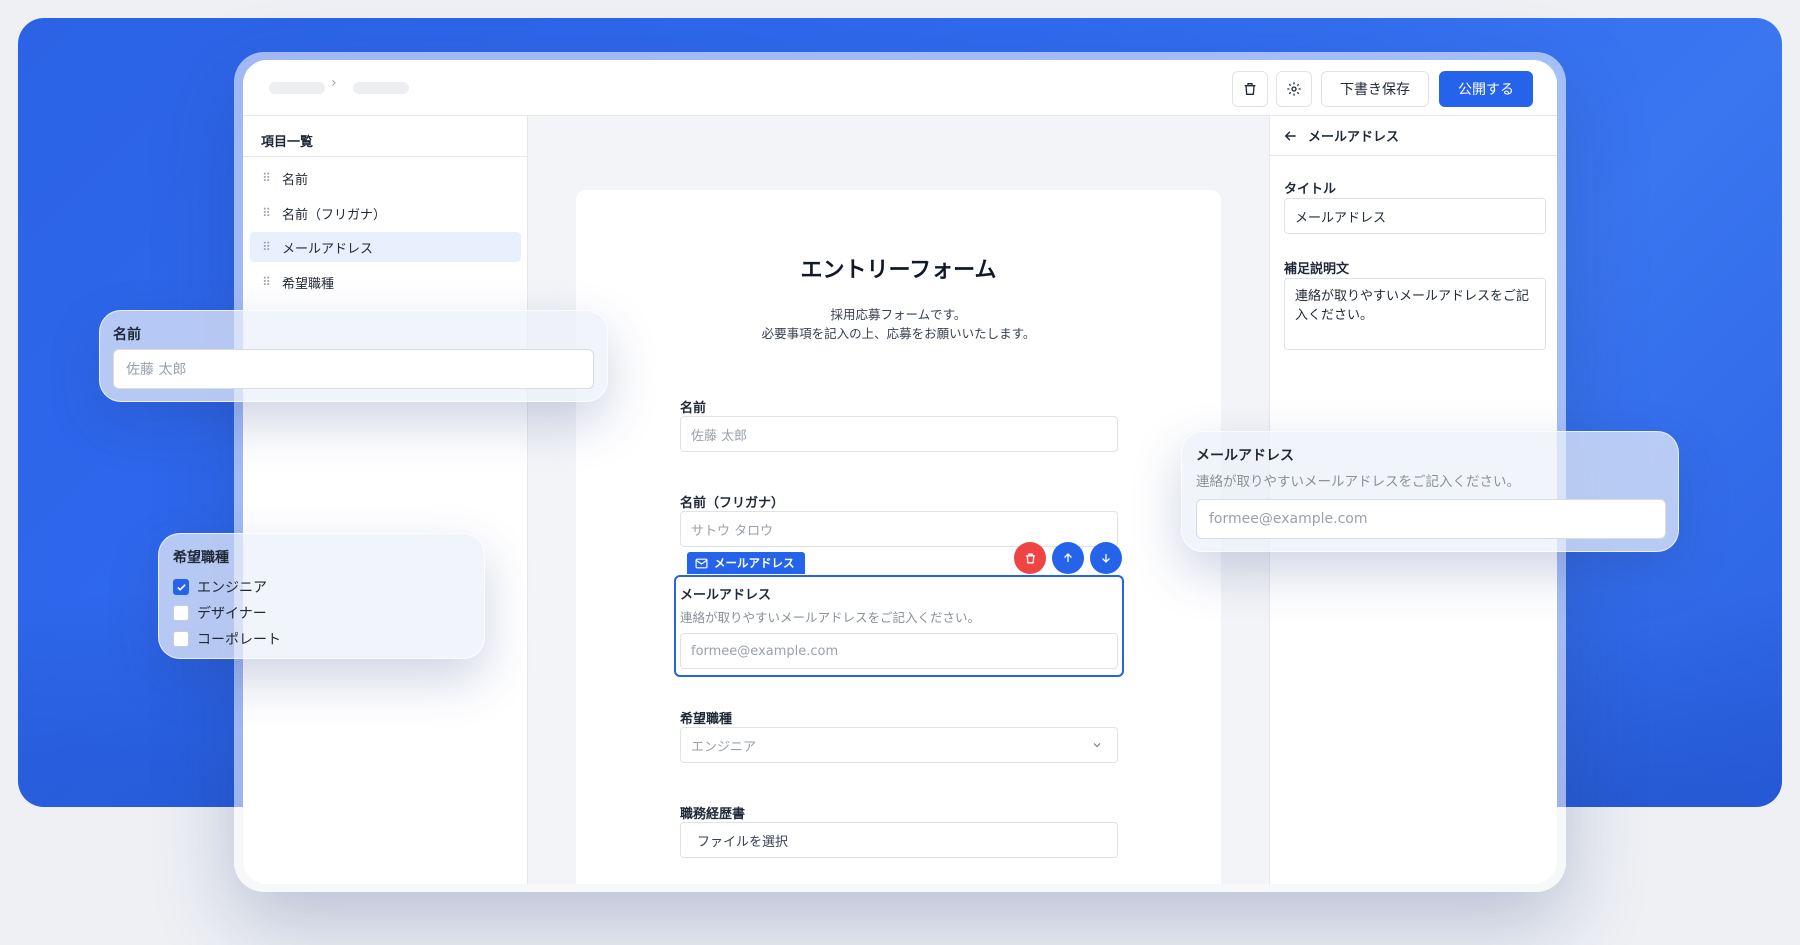 This screenshot has height=945, width=1800. Describe the element at coordinates (353, 369) in the screenshot. I see `floating-name-input: 佐藤 太郎` at that location.